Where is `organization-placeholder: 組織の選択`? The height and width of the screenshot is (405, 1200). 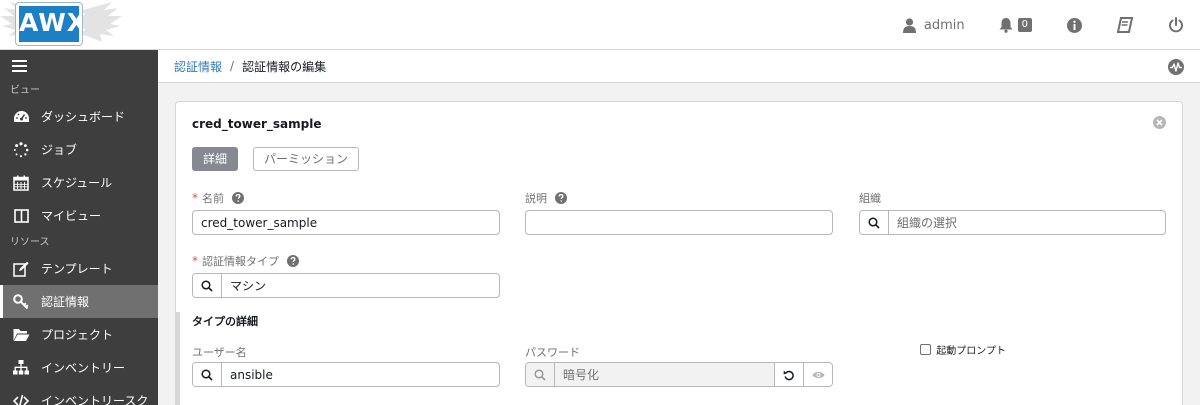 organization-placeholder: 組織の選択 is located at coordinates (927, 223).